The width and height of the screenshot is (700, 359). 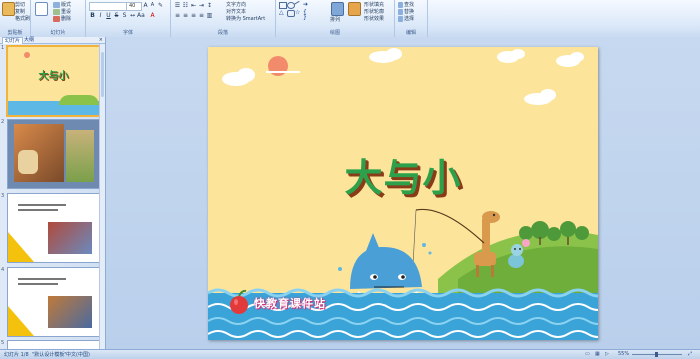 What do you see at coordinates (108, 6) in the screenshot?
I see `font-name-field` at bounding box center [108, 6].